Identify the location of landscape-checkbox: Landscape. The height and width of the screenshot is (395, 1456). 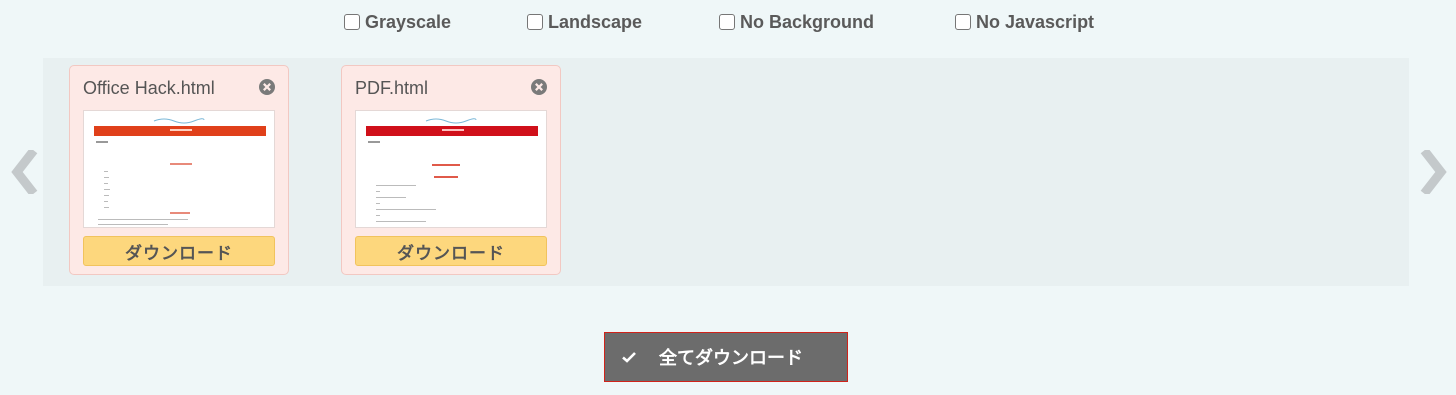
(584, 22).